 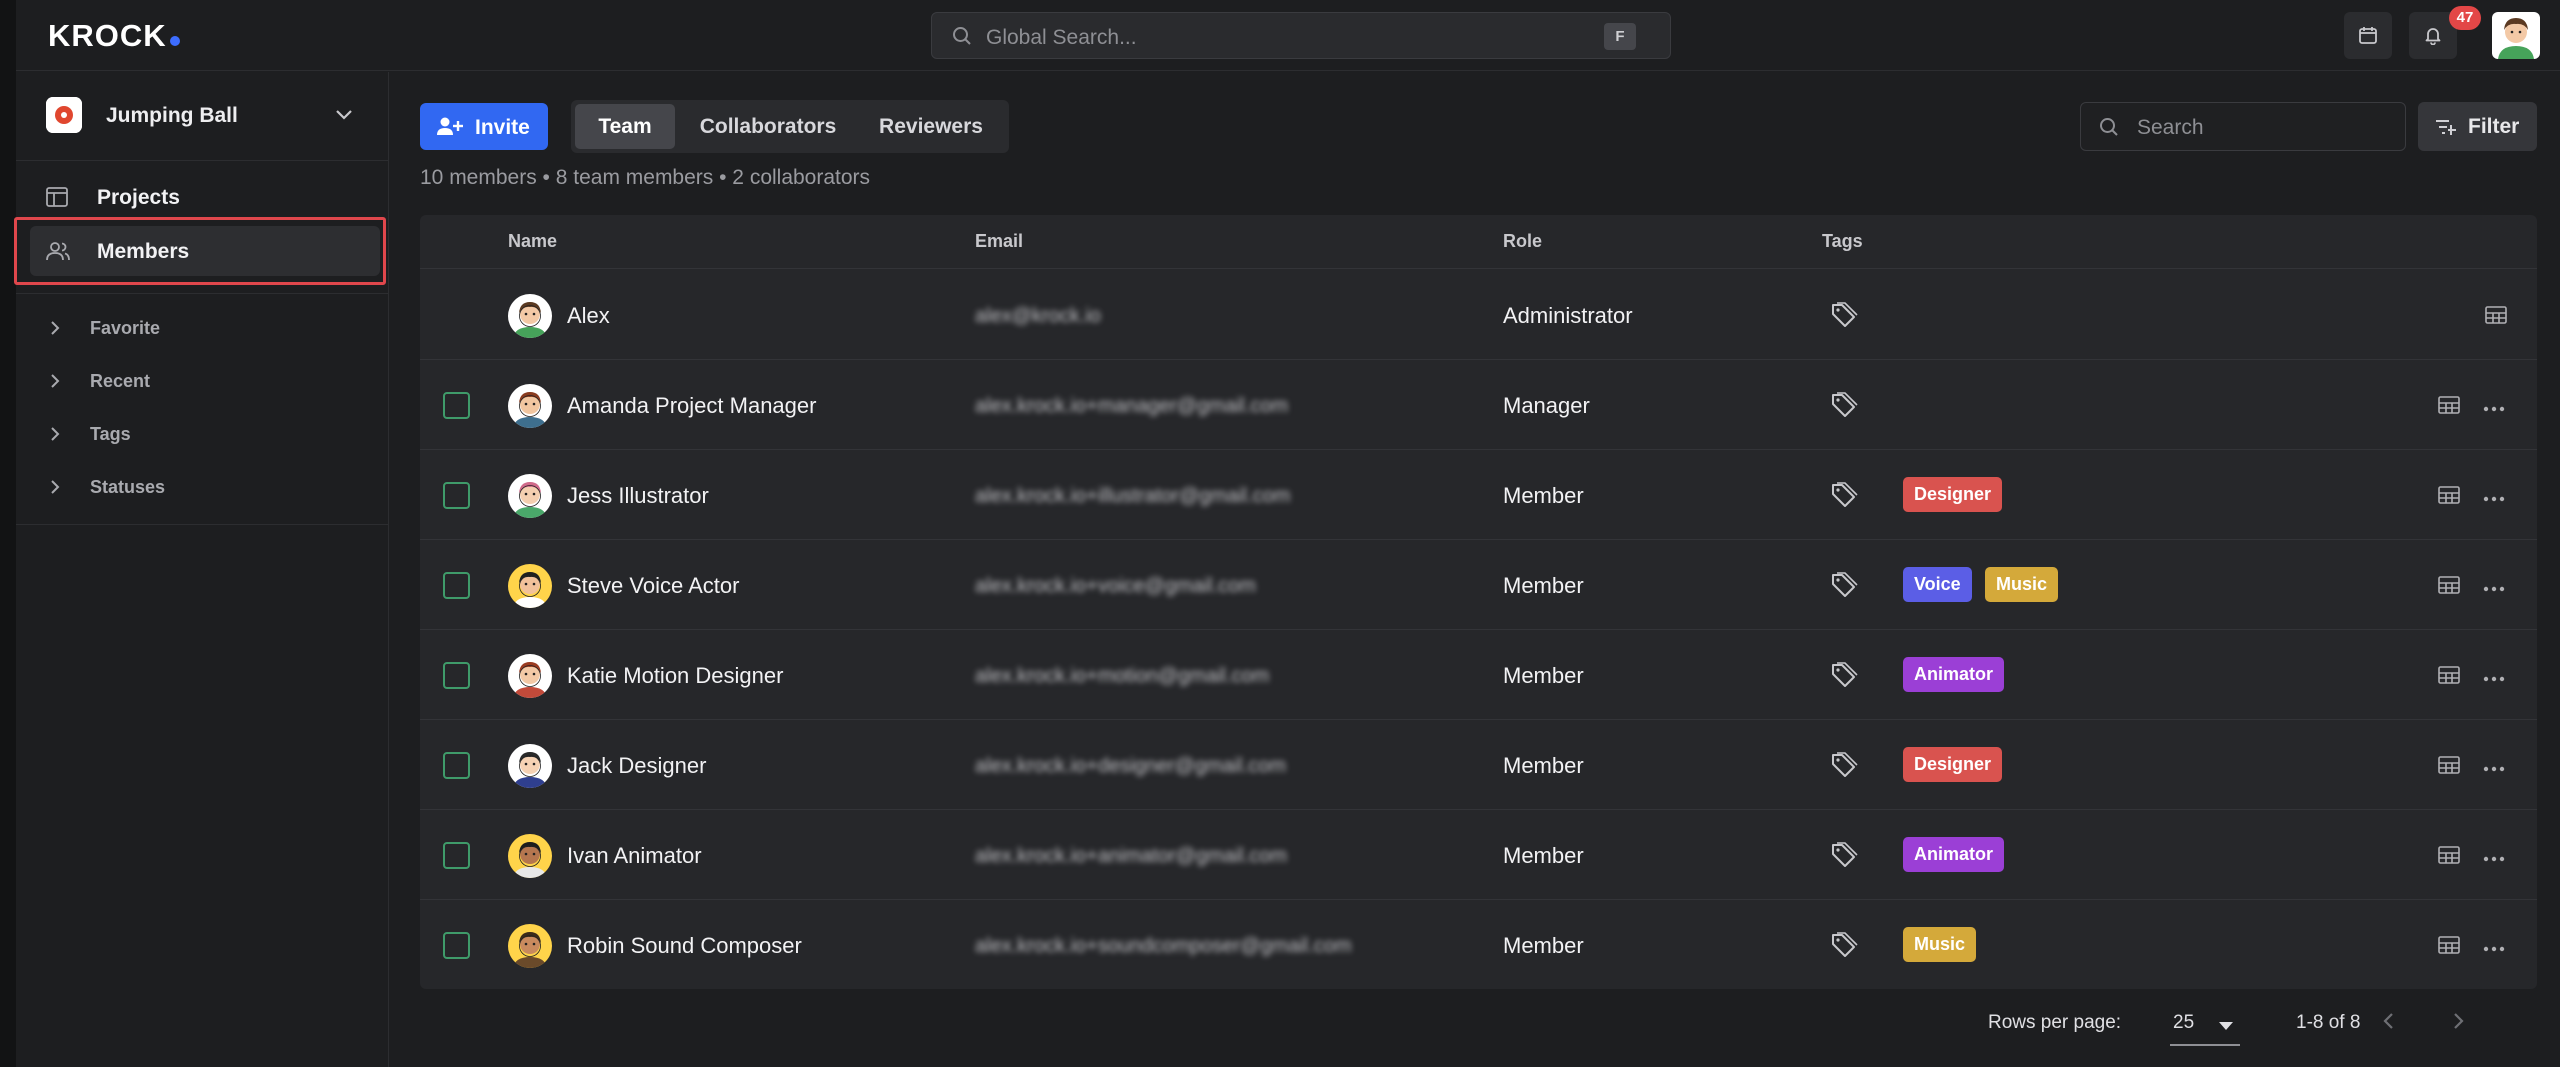 I want to click on member-email: alex.krock.io+animator@gmail.com, so click(x=1131, y=856).